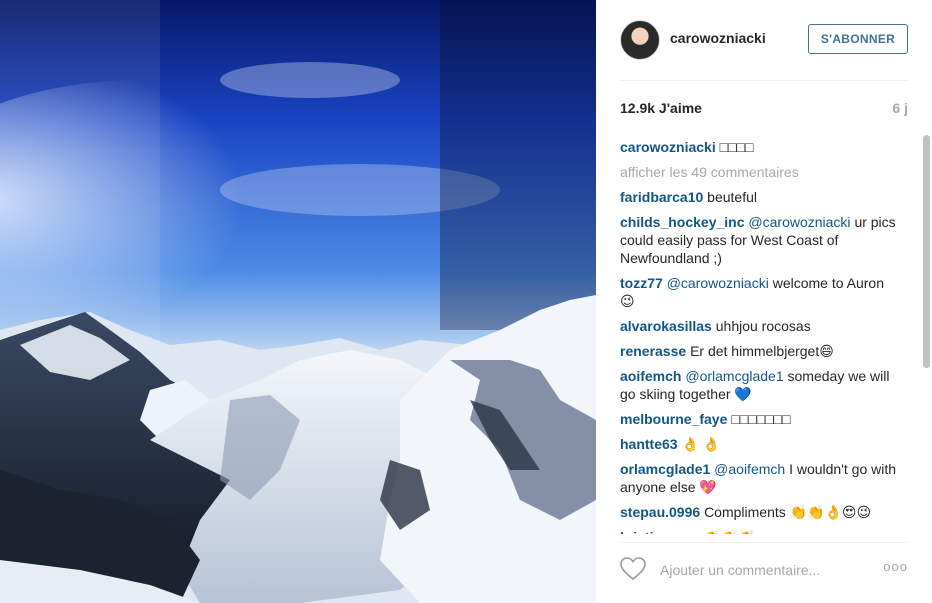 The width and height of the screenshot is (932, 603). Describe the element at coordinates (764, 110) in the screenshot. I see `likes-row: 12.9k J'aime 6 j` at that location.